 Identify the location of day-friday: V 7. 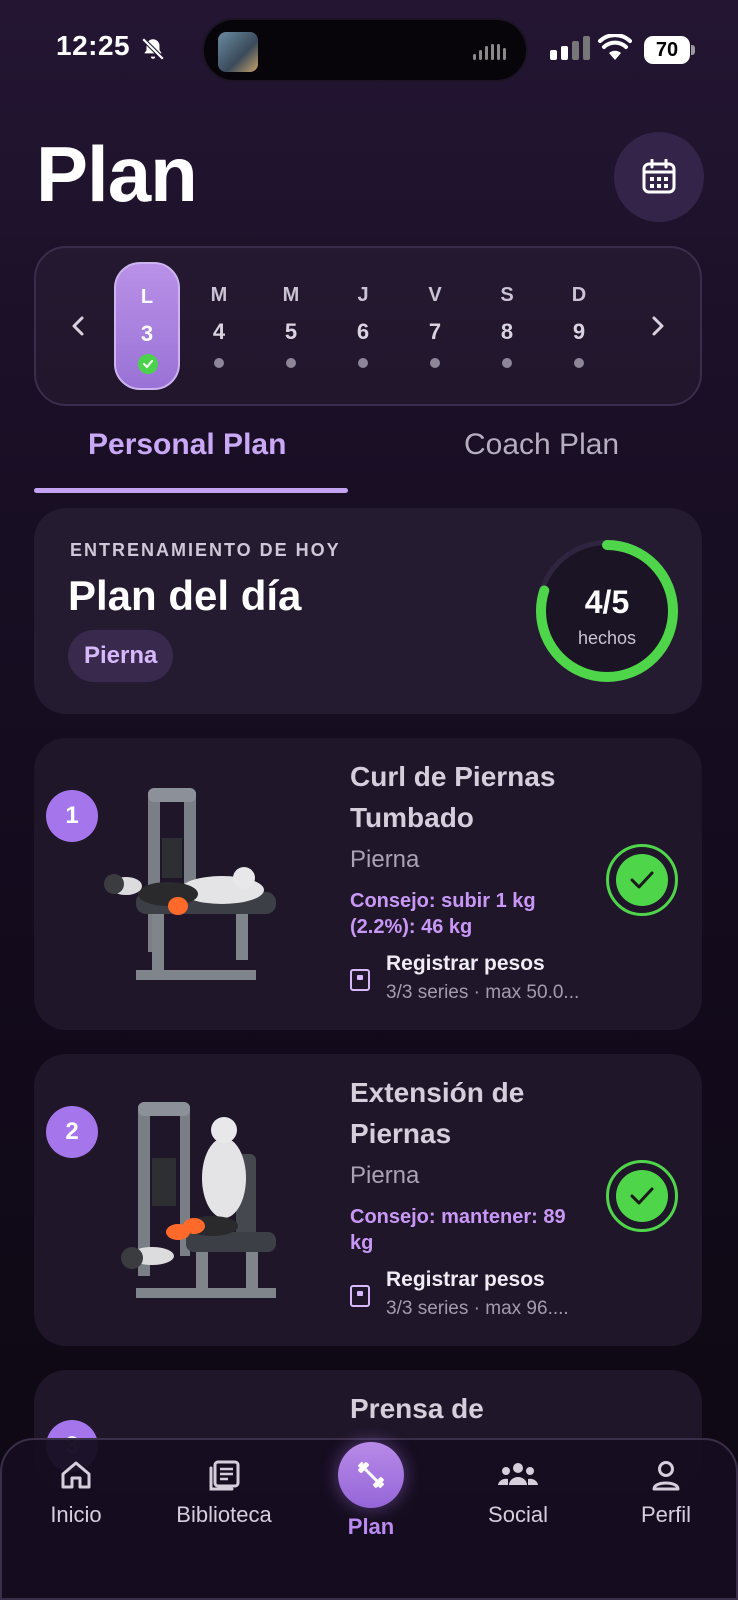
(435, 326).